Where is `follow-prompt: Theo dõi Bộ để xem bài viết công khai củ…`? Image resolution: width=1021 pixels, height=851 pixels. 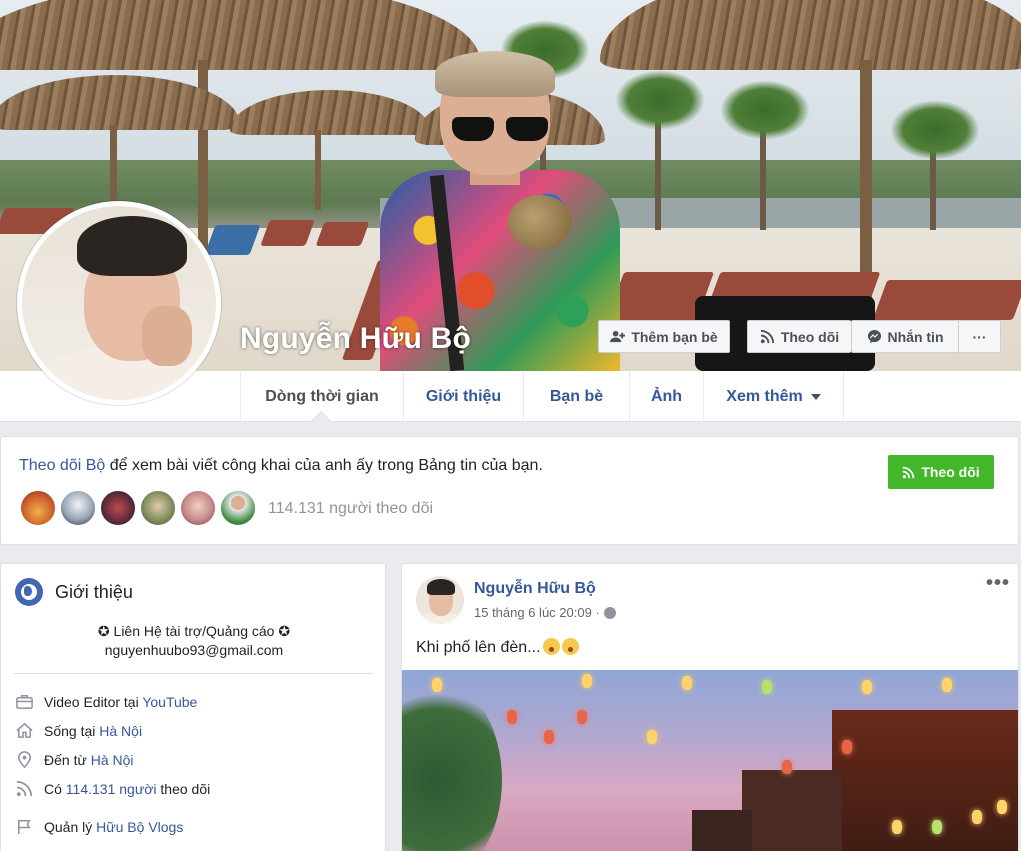
follow-prompt: Theo dõi Bộ để xem bài viết công khai củ… is located at coordinates (281, 466).